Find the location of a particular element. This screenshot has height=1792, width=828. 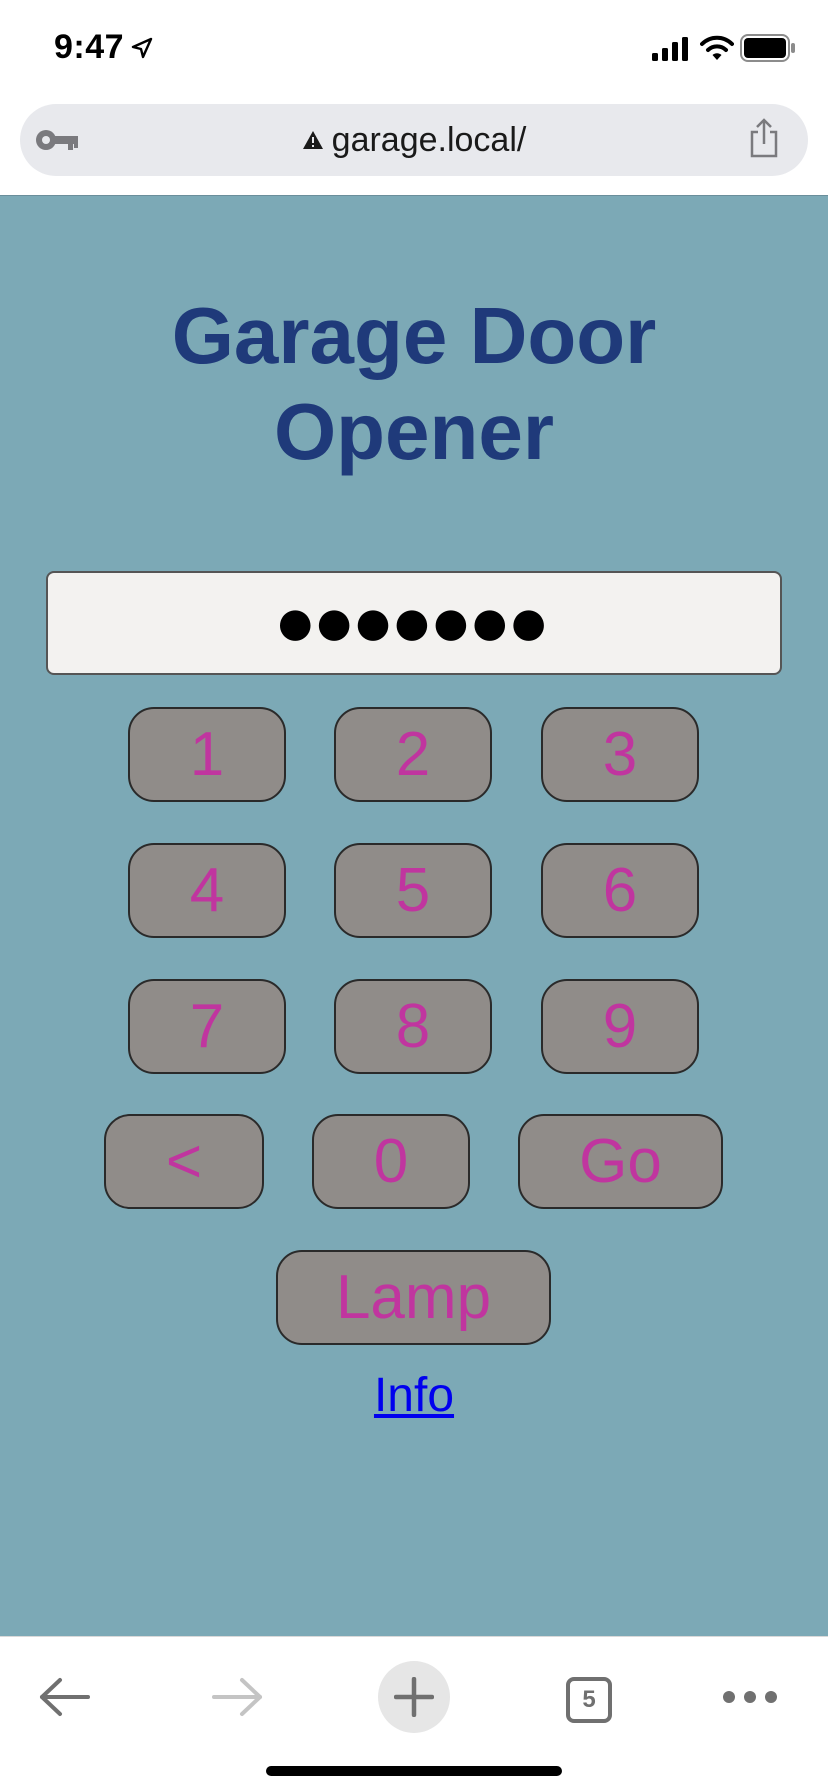

backspace-button: < is located at coordinates (184, 1161).